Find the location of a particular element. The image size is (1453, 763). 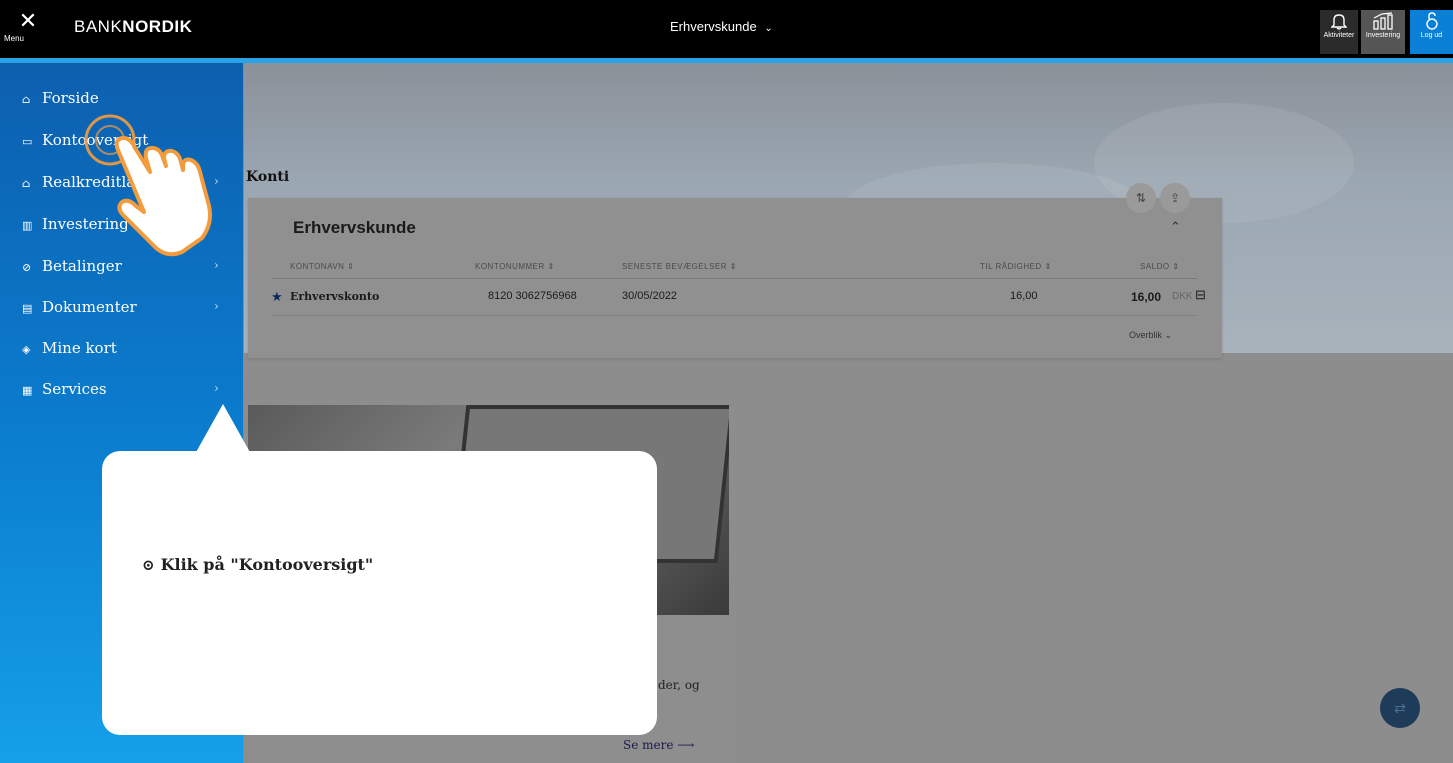

chevron-up-icon: ⌃ is located at coordinates (1175, 226).